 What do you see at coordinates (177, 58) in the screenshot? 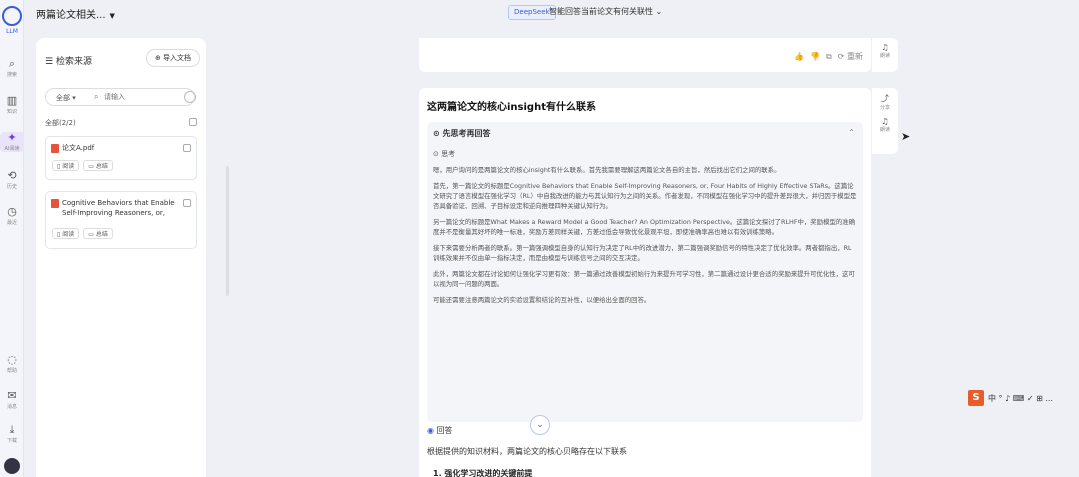
I see `import-label: 导入文档` at bounding box center [177, 58].